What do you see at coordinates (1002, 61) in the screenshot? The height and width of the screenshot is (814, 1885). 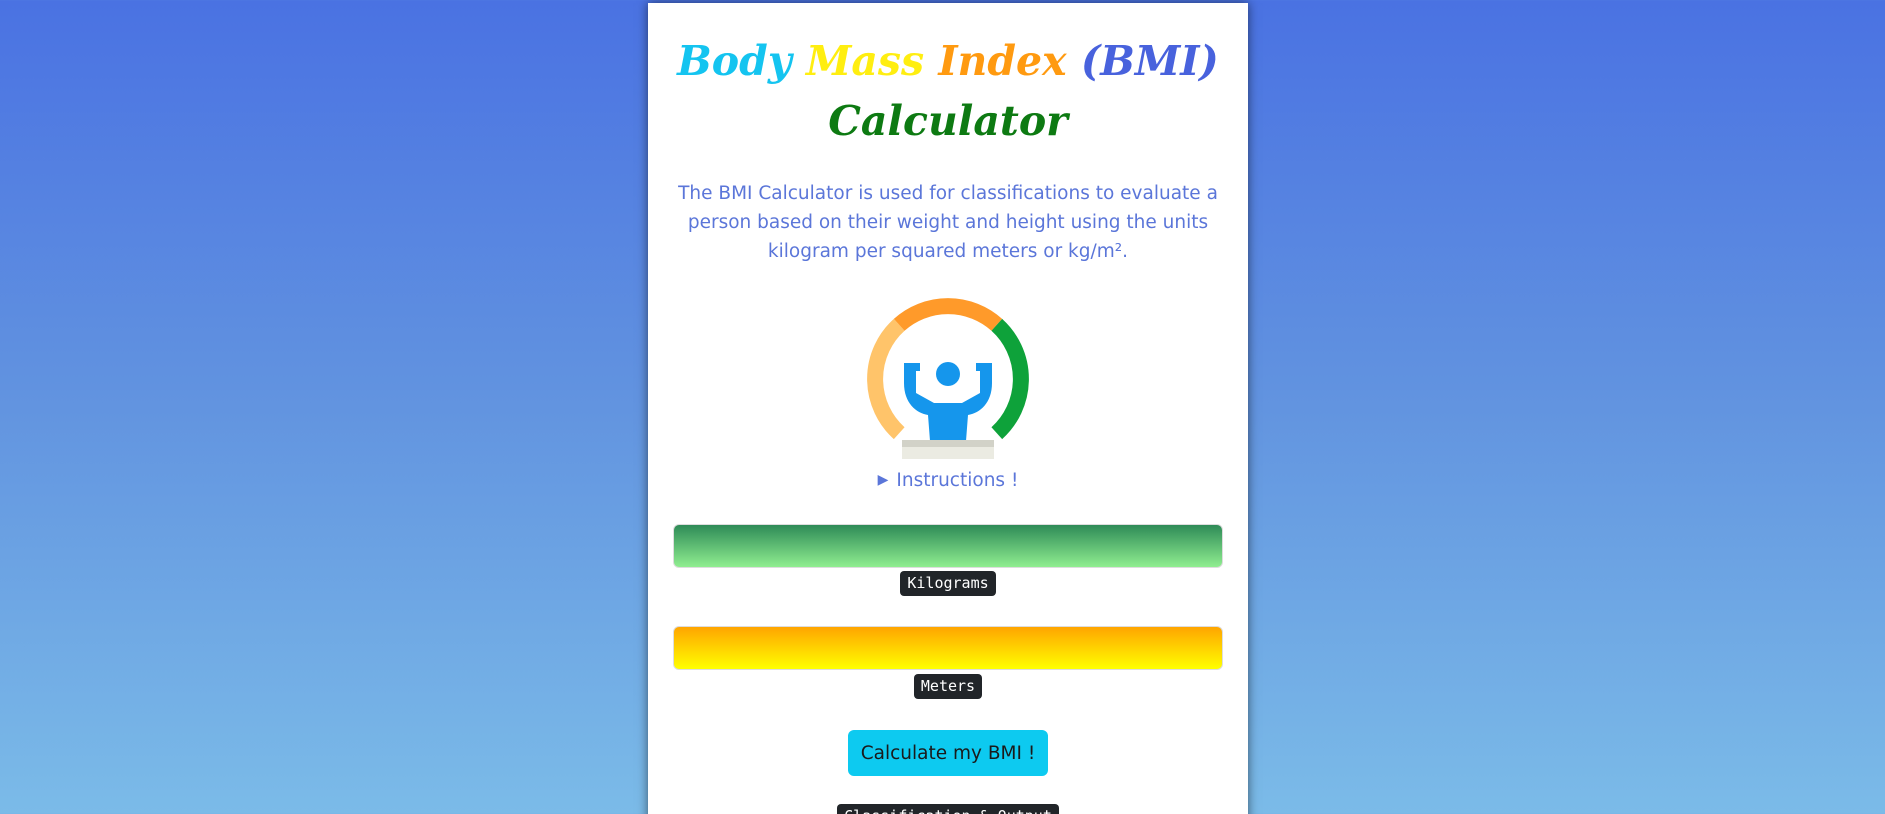 I see `title-word-index: Index` at bounding box center [1002, 61].